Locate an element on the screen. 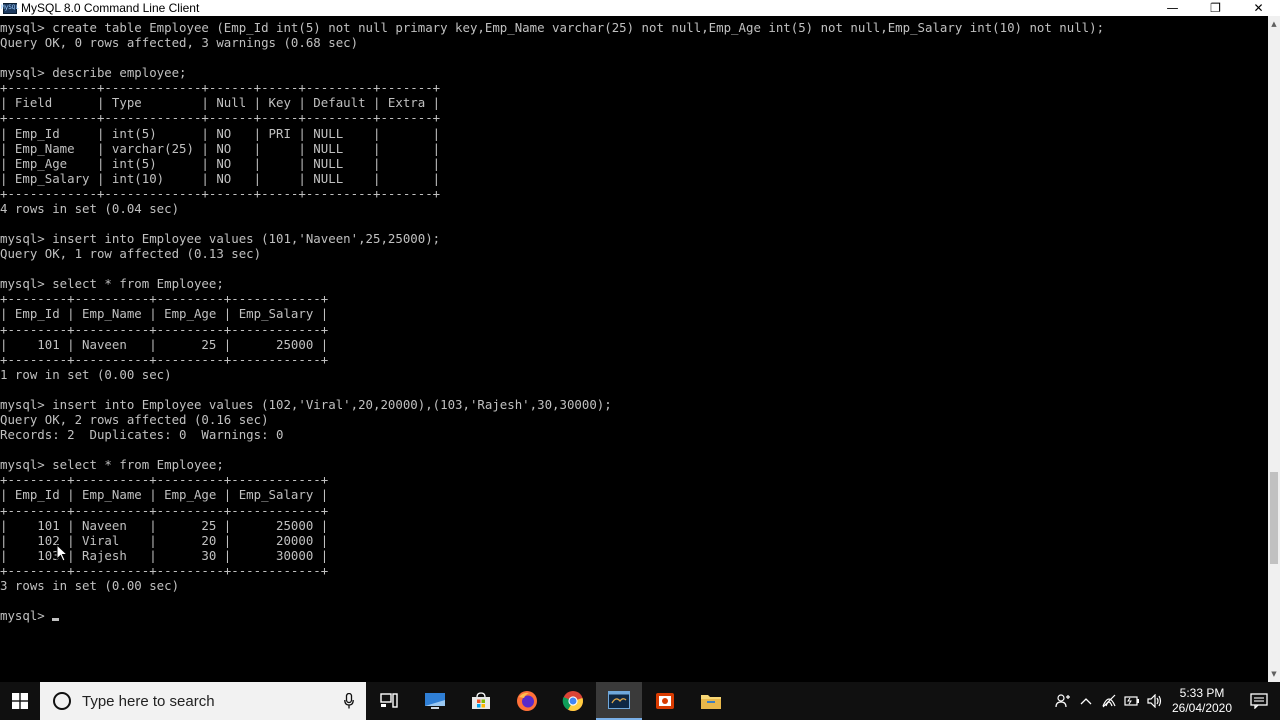 The image size is (1280, 720). app-icon is located at coordinates (435, 701).